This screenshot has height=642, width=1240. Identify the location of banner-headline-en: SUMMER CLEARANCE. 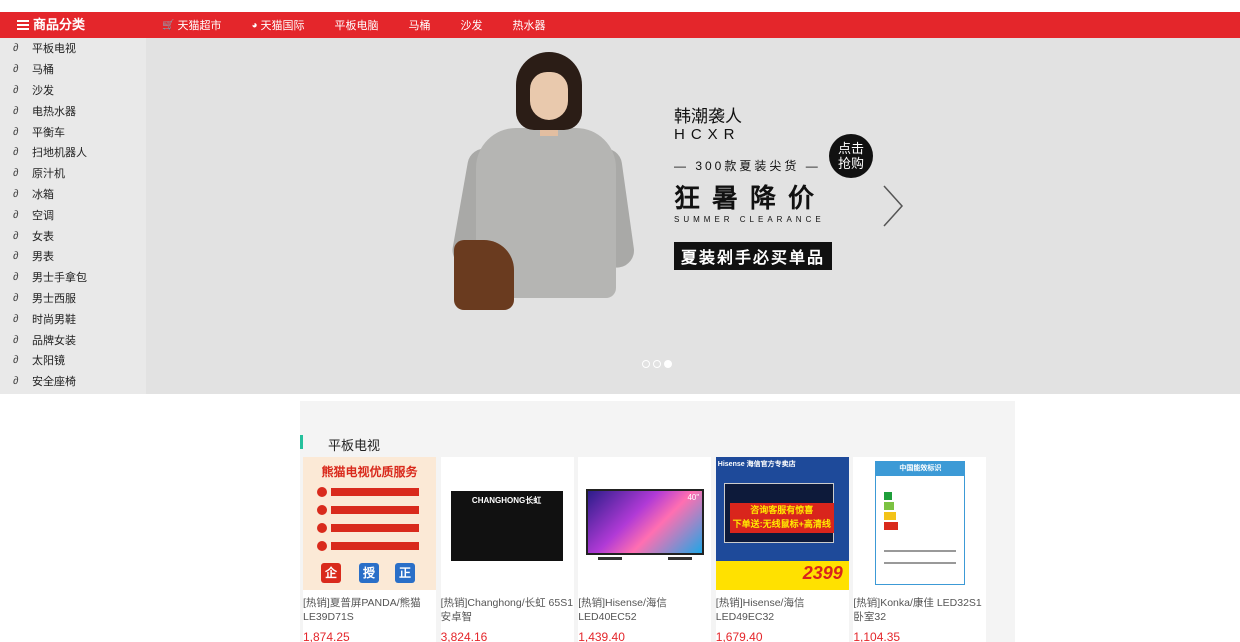
(749, 219).